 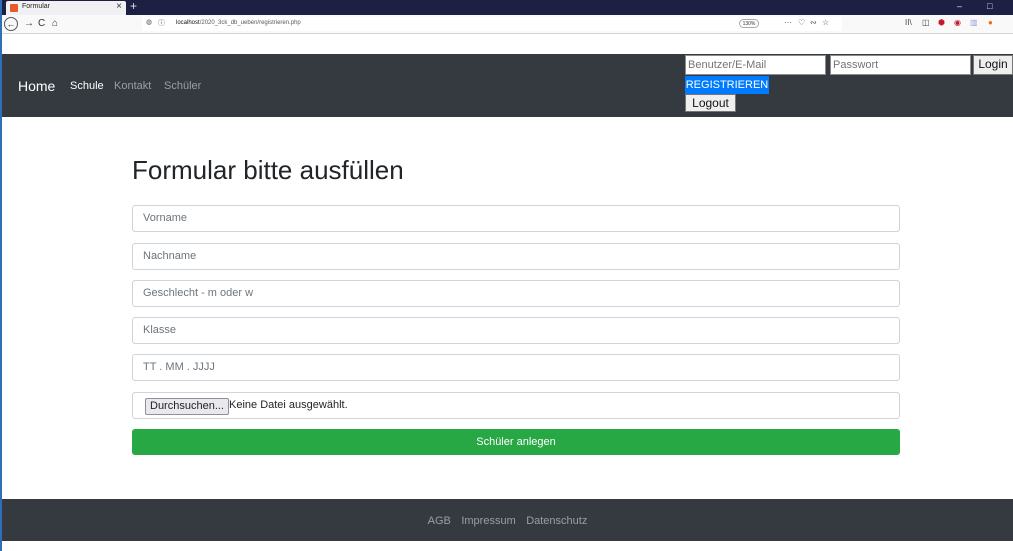 What do you see at coordinates (132, 86) in the screenshot?
I see `nav-link-kontakt: Kontakt` at bounding box center [132, 86].